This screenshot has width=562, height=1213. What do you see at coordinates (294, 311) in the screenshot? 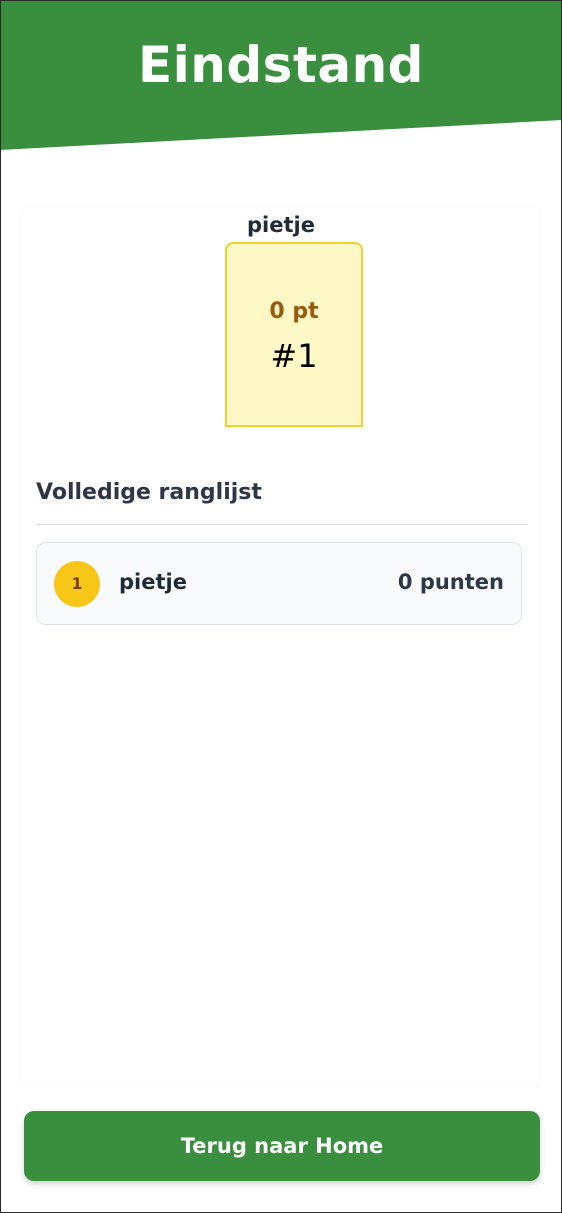
I see `podium-first-points: 0 pt` at bounding box center [294, 311].